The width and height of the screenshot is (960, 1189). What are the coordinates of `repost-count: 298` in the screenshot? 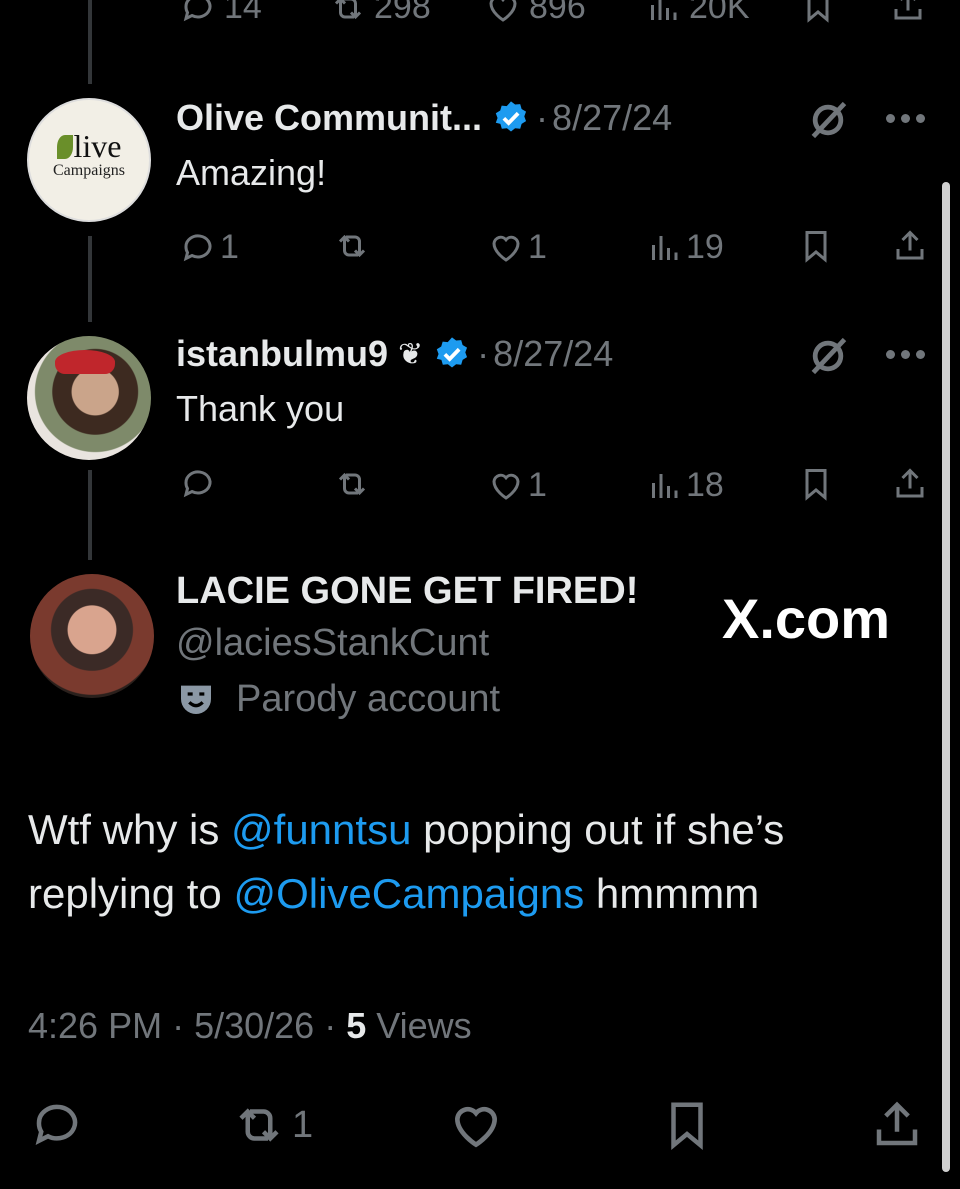 It's located at (402, 13).